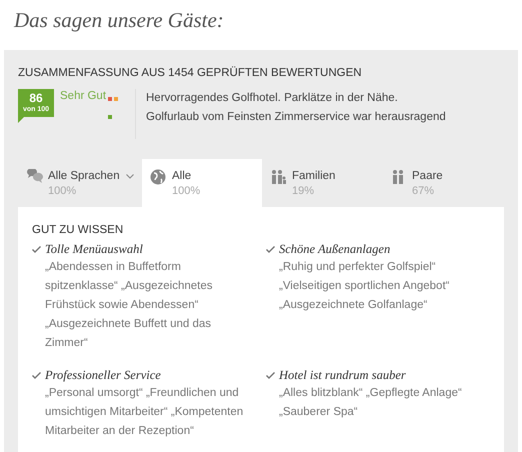  Describe the element at coordinates (103, 375) in the screenshot. I see `item-title: Professioneller Service` at that location.